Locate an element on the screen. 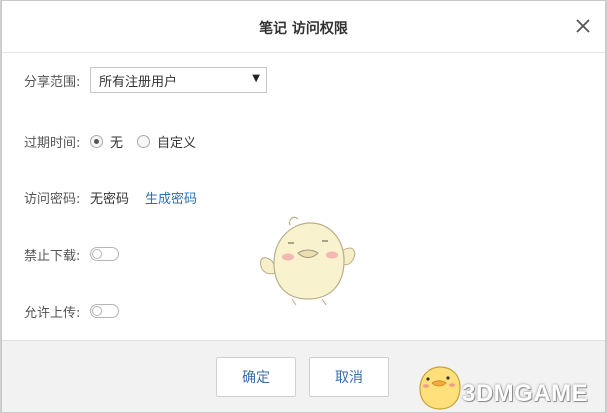 The image size is (607, 413). password-row: 访问密码: 无密码 生成密码 is located at coordinates (110, 197).